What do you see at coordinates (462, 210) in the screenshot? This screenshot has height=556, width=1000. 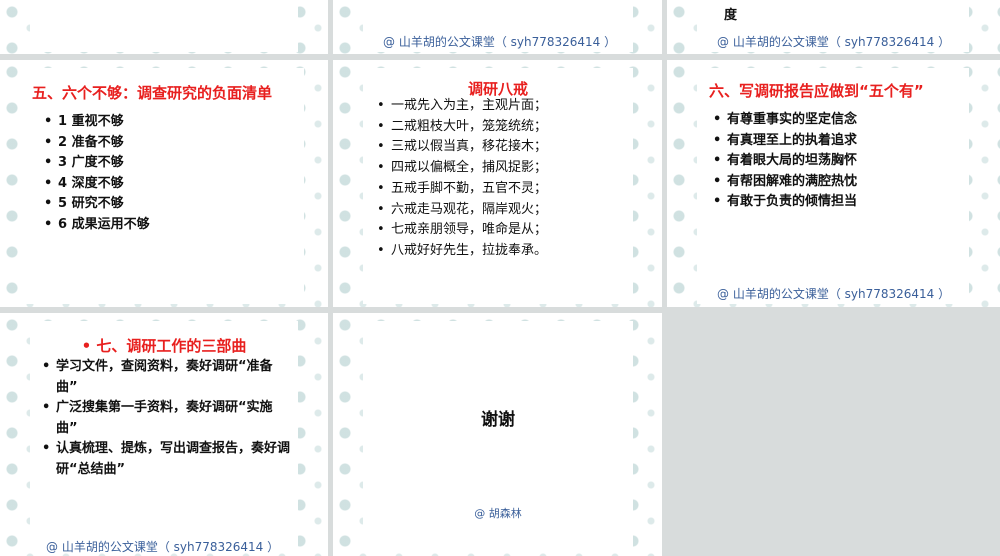 I see `list-item: 六戒走马观花，隔岸观火；` at bounding box center [462, 210].